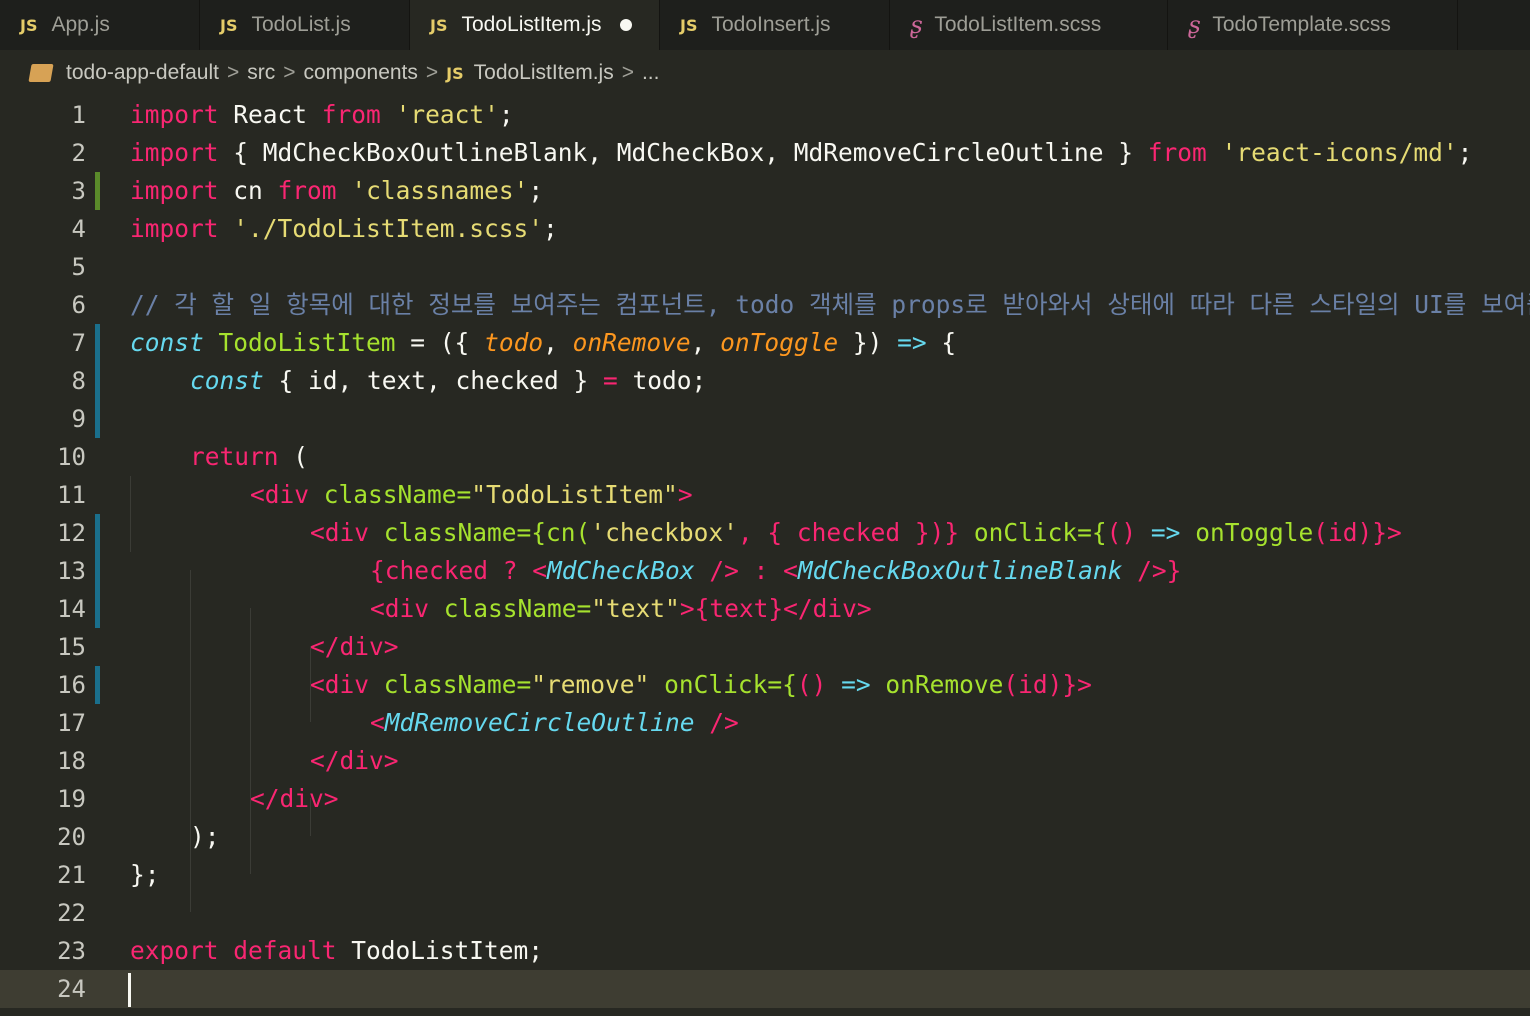 Image resolution: width=1530 pixels, height=1016 pixels. I want to click on breadcrumb-components: components, so click(360, 73).